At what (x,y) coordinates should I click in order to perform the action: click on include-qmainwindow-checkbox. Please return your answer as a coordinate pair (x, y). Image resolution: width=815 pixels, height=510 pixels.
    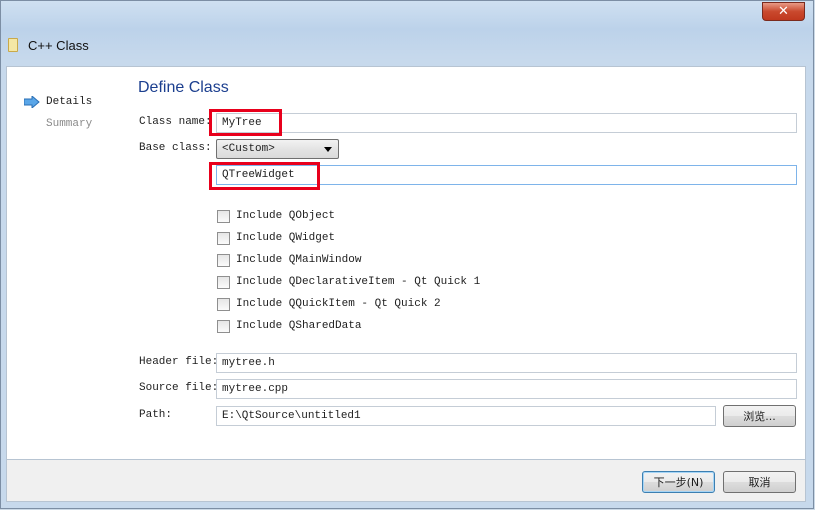
    Looking at the image, I should click on (223, 260).